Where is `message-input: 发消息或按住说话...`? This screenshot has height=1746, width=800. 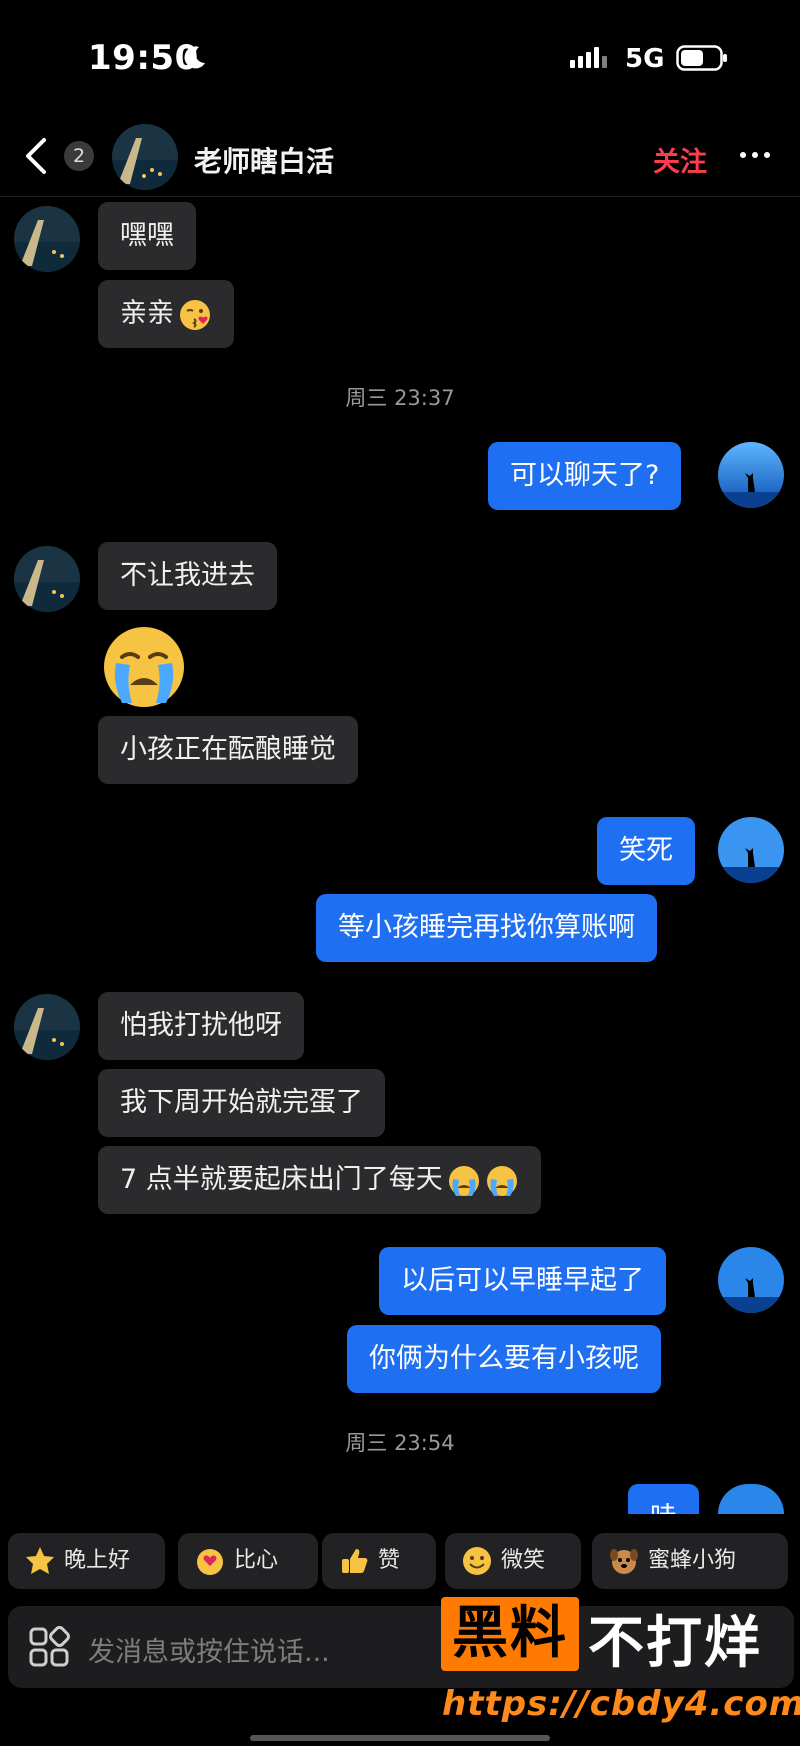 message-input: 发消息或按住说话... is located at coordinates (209, 1649).